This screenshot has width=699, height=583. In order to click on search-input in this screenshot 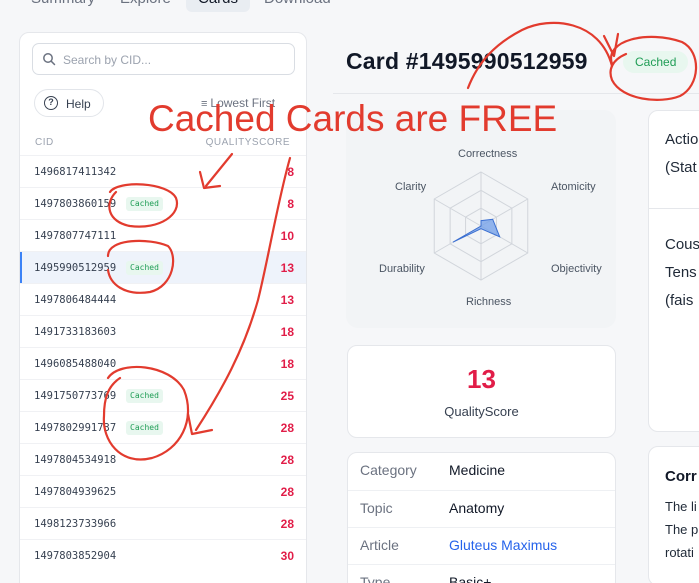, I will do `click(175, 60)`.